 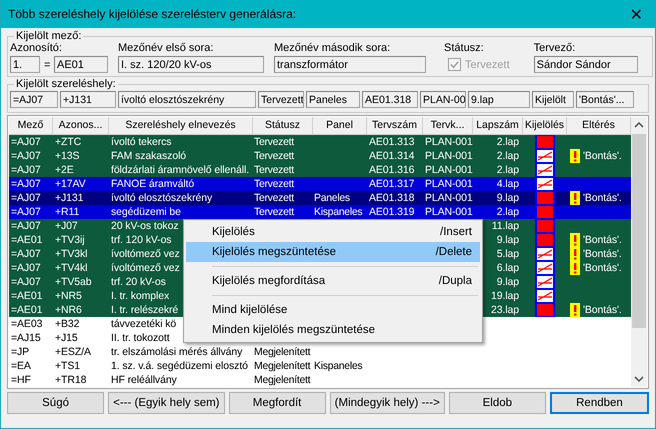 What do you see at coordinates (456, 232) in the screenshot?
I see `shortcut-label: /Insert` at bounding box center [456, 232].